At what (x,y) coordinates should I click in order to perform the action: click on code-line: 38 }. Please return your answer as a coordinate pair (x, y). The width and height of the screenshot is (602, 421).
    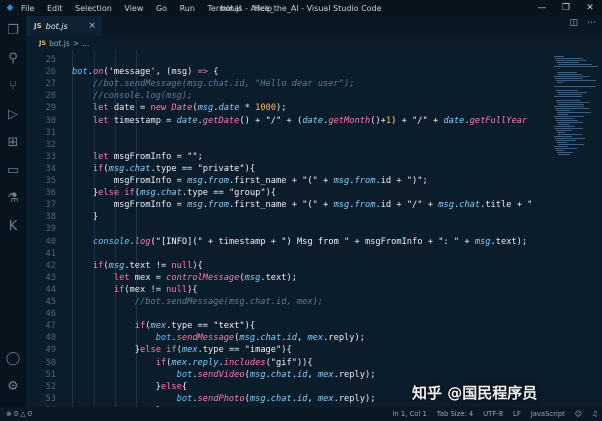
    Looking at the image, I should click on (288, 217).